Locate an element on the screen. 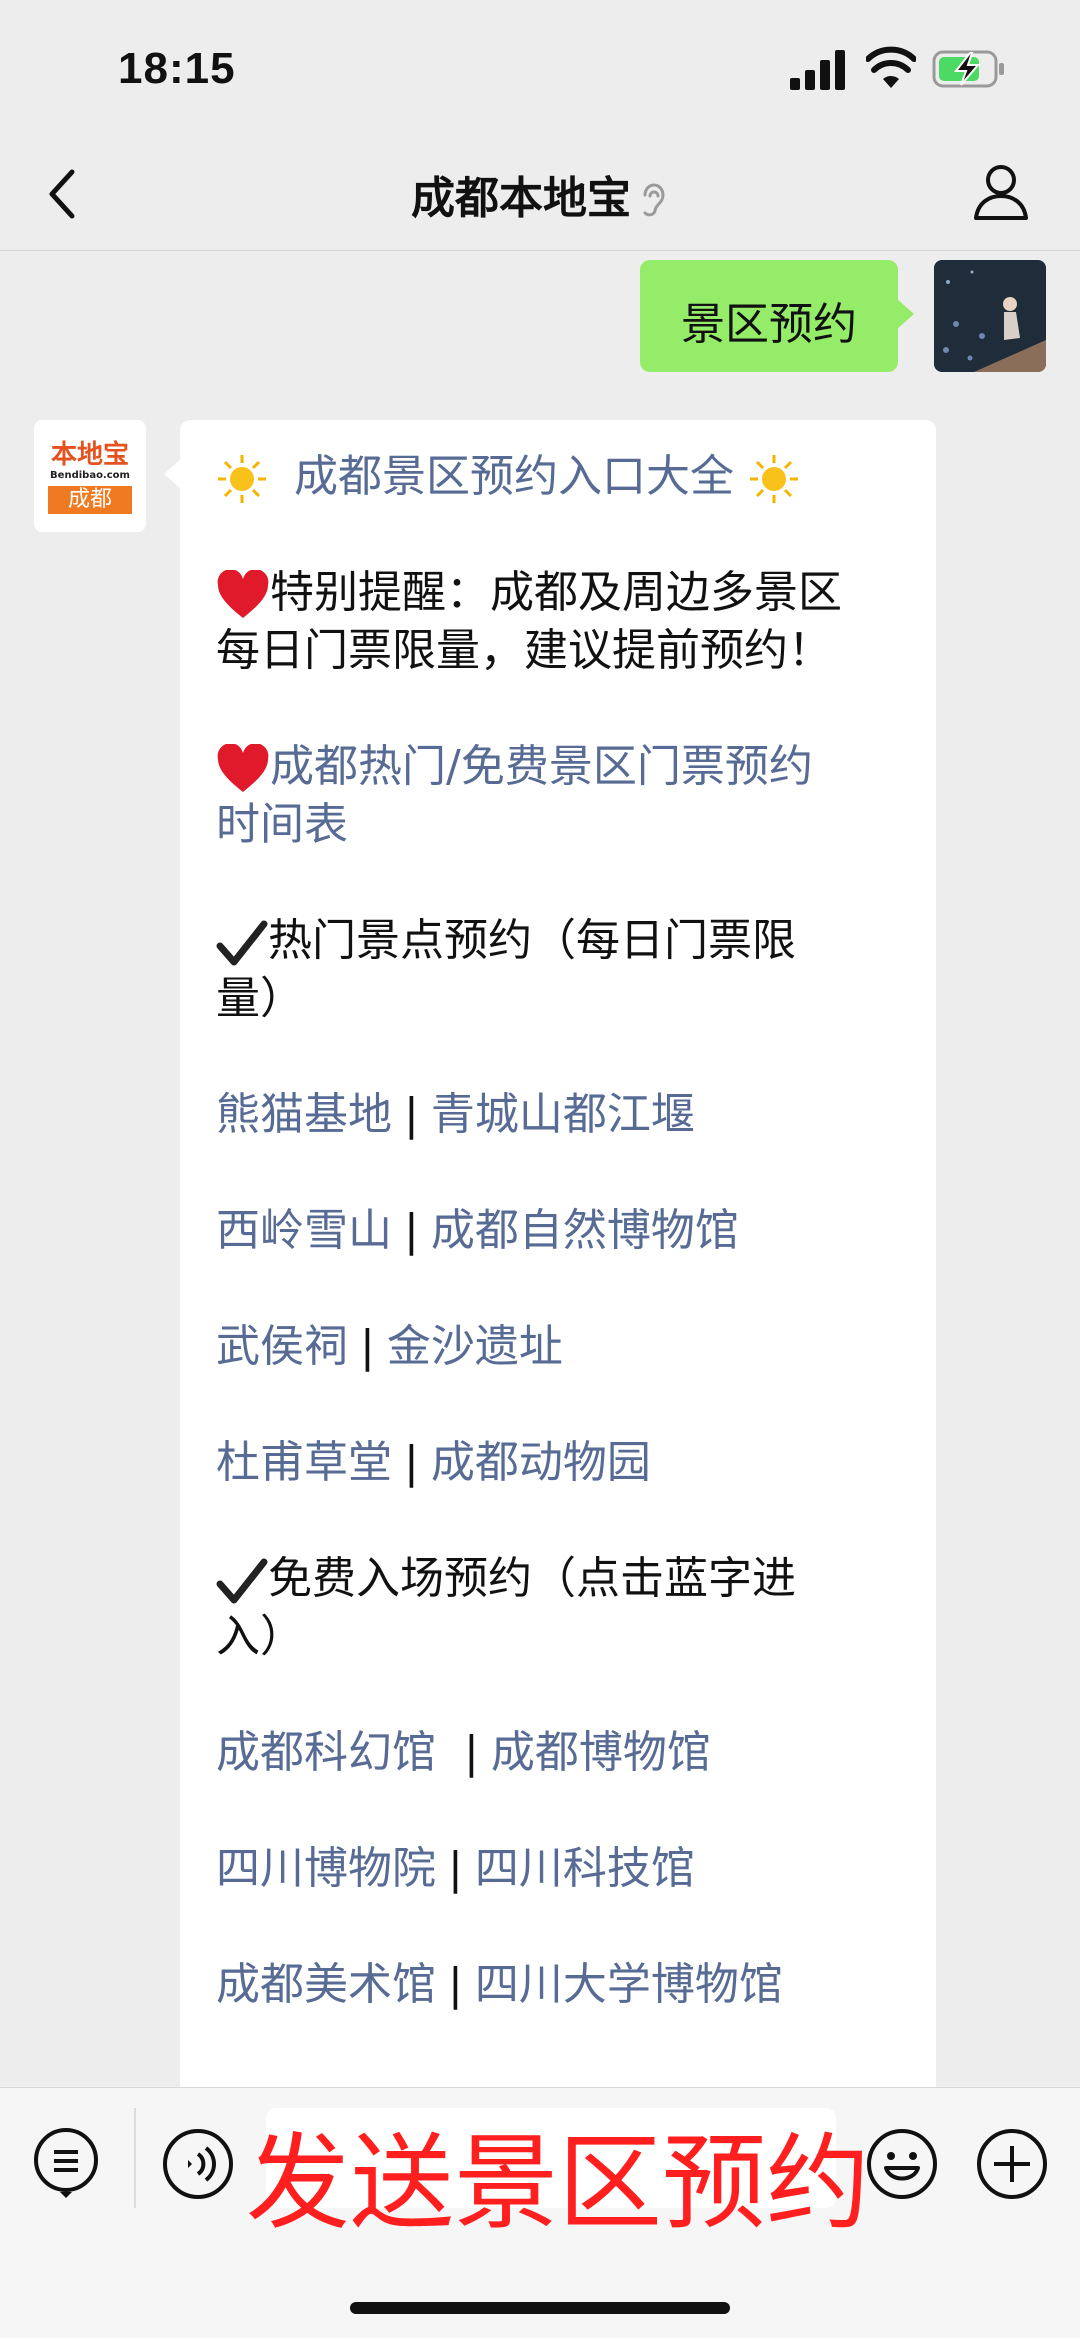 The height and width of the screenshot is (2338, 1080). voice-icon is located at coordinates (198, 2164).